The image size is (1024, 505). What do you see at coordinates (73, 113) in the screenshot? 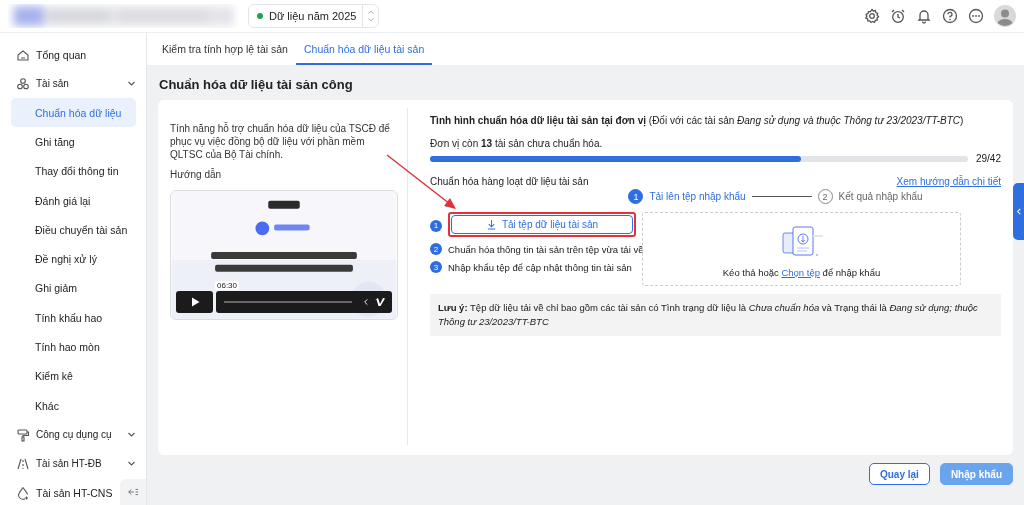
I see `sidebar-item: Chuẩn hóa dữ liệu` at bounding box center [73, 113].